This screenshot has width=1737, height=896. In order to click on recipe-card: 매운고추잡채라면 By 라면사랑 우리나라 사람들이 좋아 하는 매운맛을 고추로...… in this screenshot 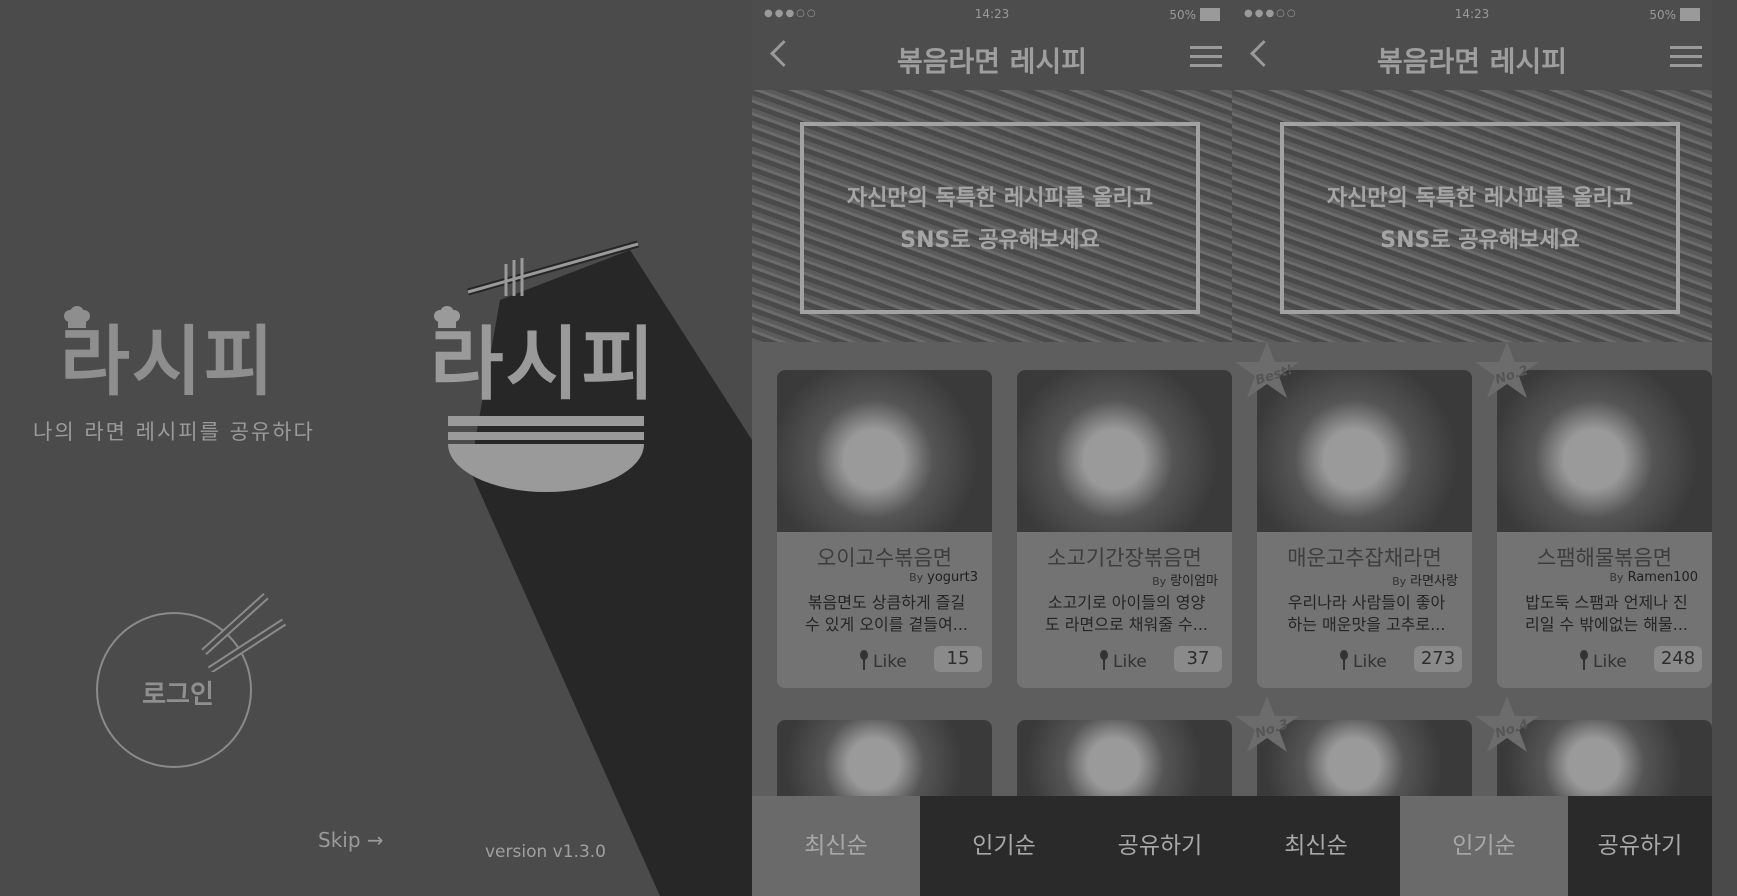, I will do `click(1364, 529)`.